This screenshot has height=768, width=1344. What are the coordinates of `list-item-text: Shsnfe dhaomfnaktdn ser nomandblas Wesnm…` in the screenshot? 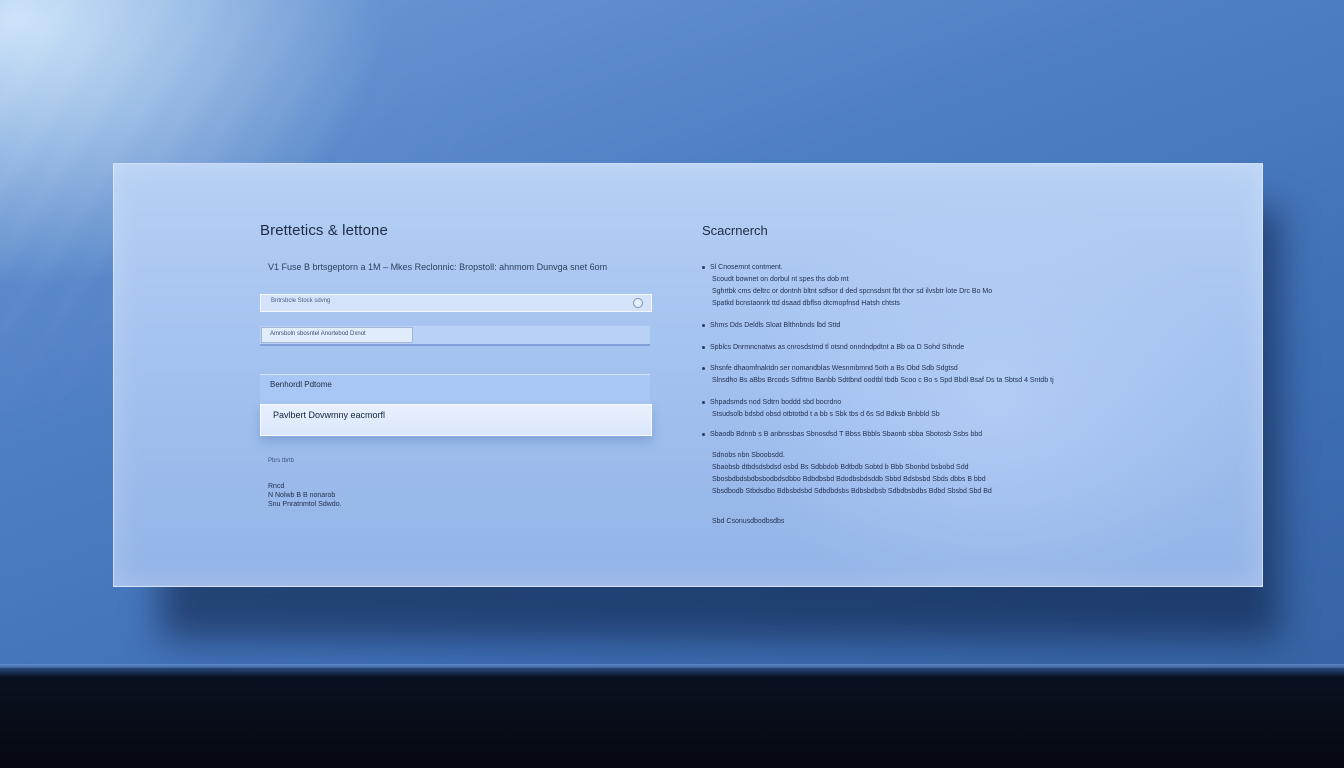 It's located at (834, 368).